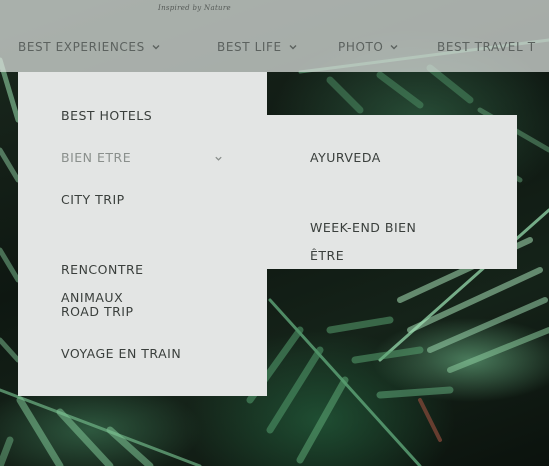 The height and width of the screenshot is (466, 549). I want to click on submenu-item-ayurveda: AYURVEDA, so click(345, 158).